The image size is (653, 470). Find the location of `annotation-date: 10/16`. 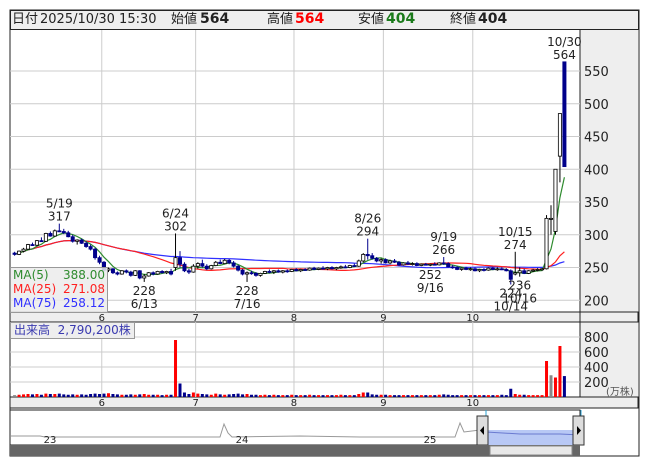

annotation-date: 10/16 is located at coordinates (519, 299).